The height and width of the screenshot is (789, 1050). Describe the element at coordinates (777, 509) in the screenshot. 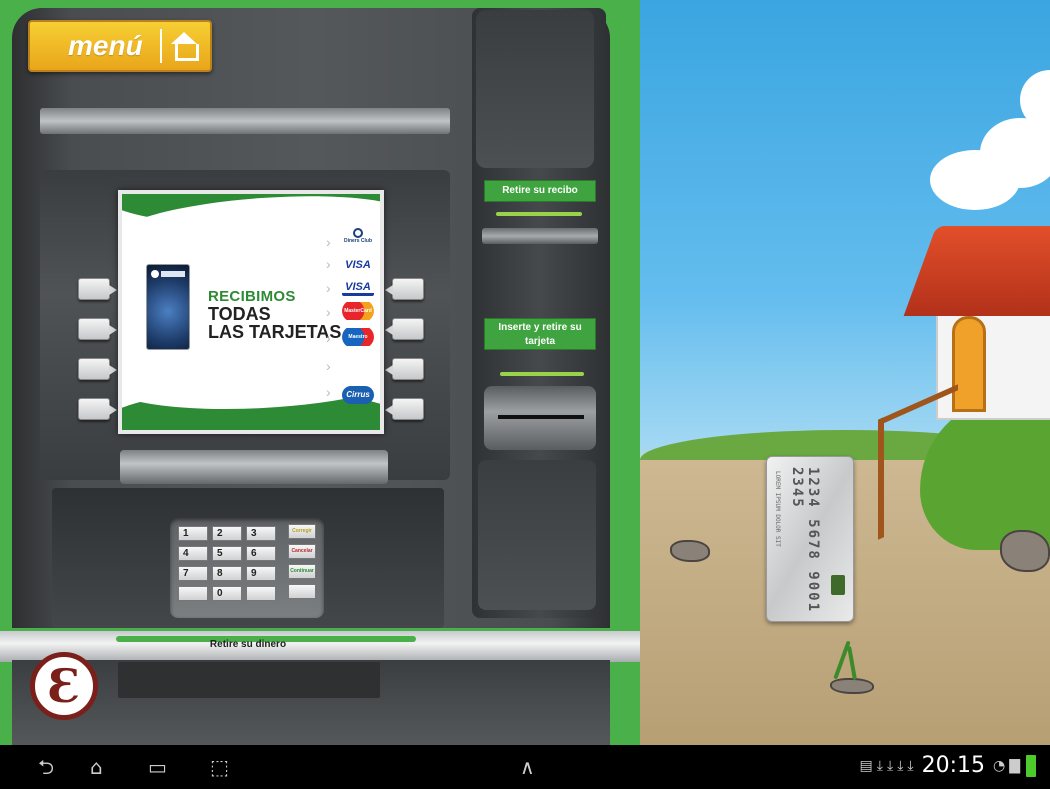

I see `card-holder-name: LOREM IPSUM DOLOR SIT` at that location.